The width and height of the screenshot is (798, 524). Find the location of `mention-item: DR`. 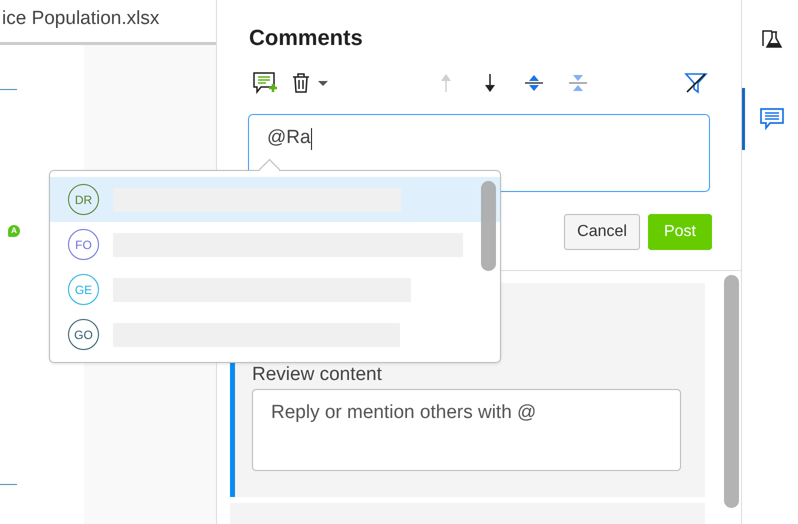

mention-item: DR is located at coordinates (275, 199).